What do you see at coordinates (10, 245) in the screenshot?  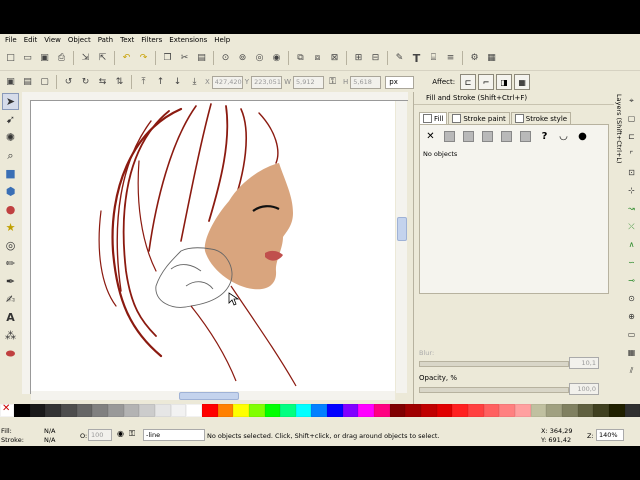 I see `spiral-tool-icon: ◎` at bounding box center [10, 245].